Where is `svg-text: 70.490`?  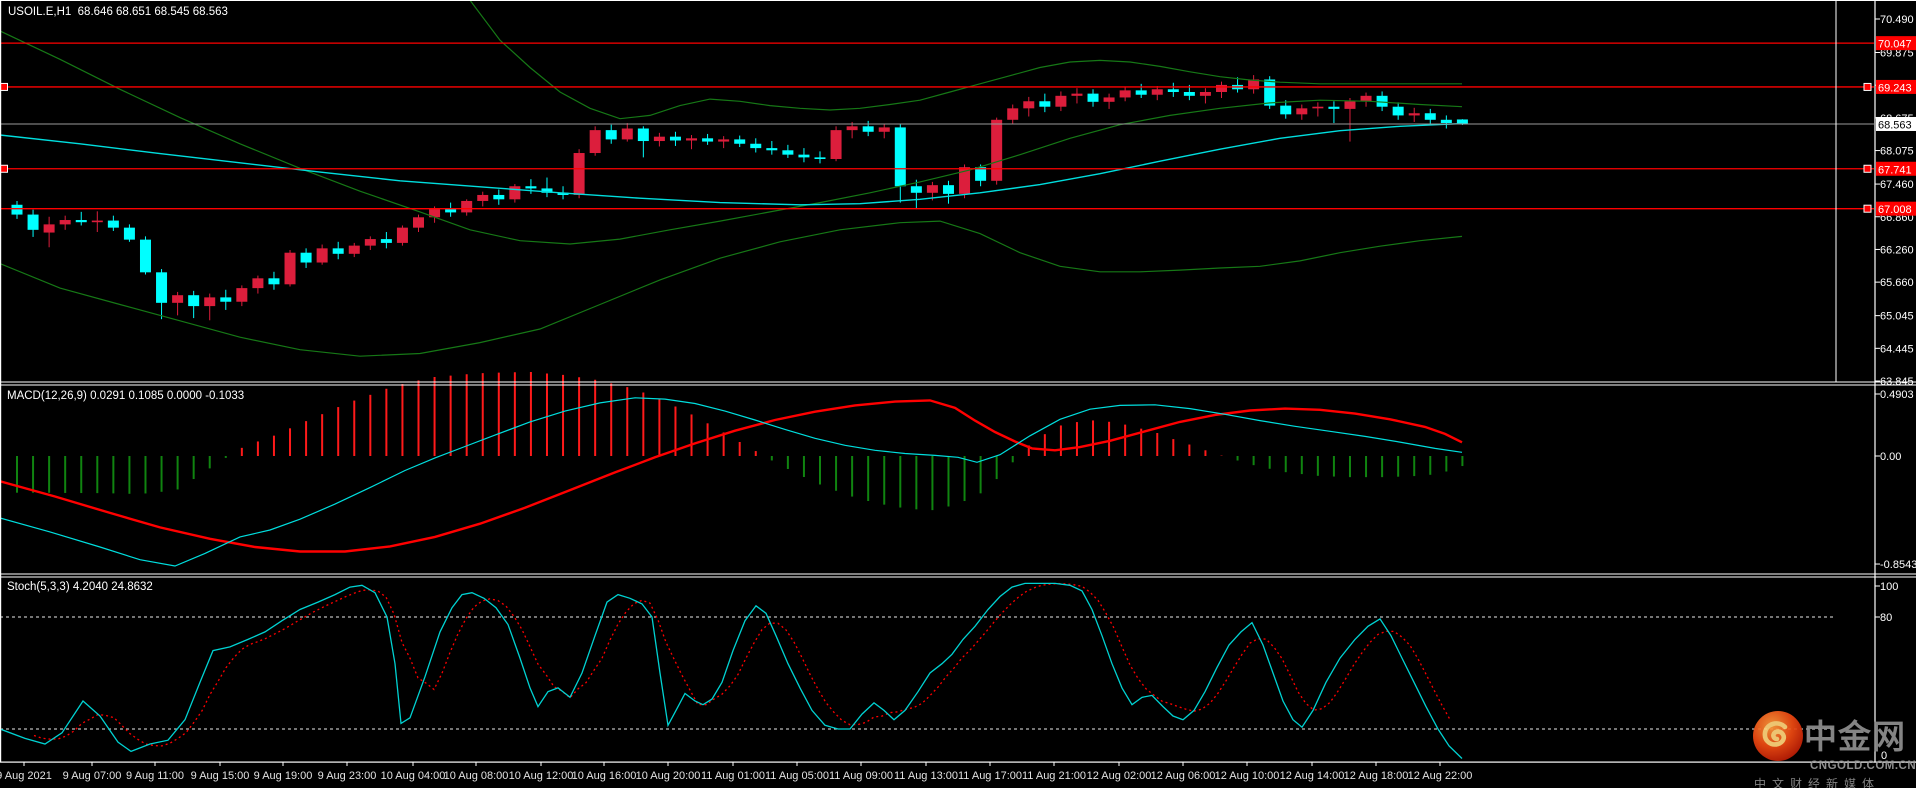
svg-text: 70.490 is located at coordinates (1897, 20).